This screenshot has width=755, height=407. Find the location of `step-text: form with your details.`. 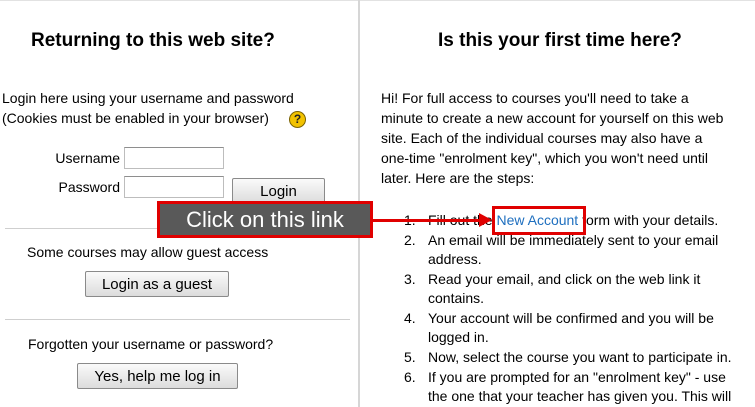

step-text: form with your details. is located at coordinates (648, 220).